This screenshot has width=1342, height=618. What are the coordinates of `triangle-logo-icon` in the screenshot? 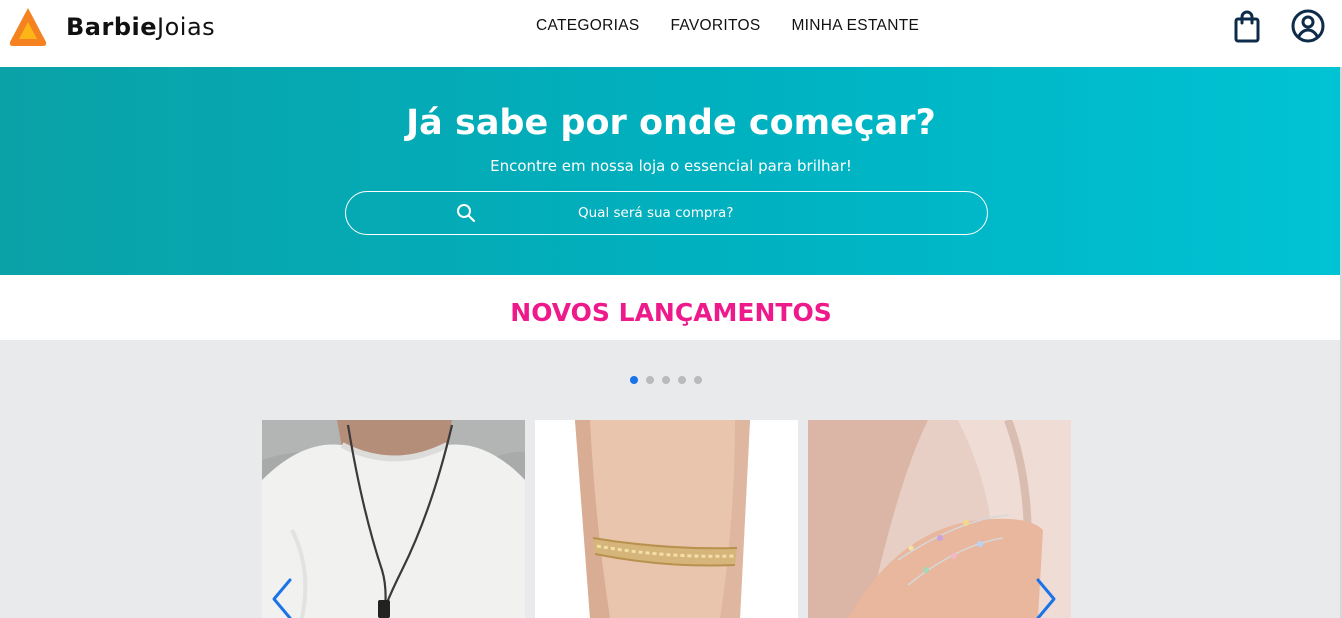 It's located at (28, 27).